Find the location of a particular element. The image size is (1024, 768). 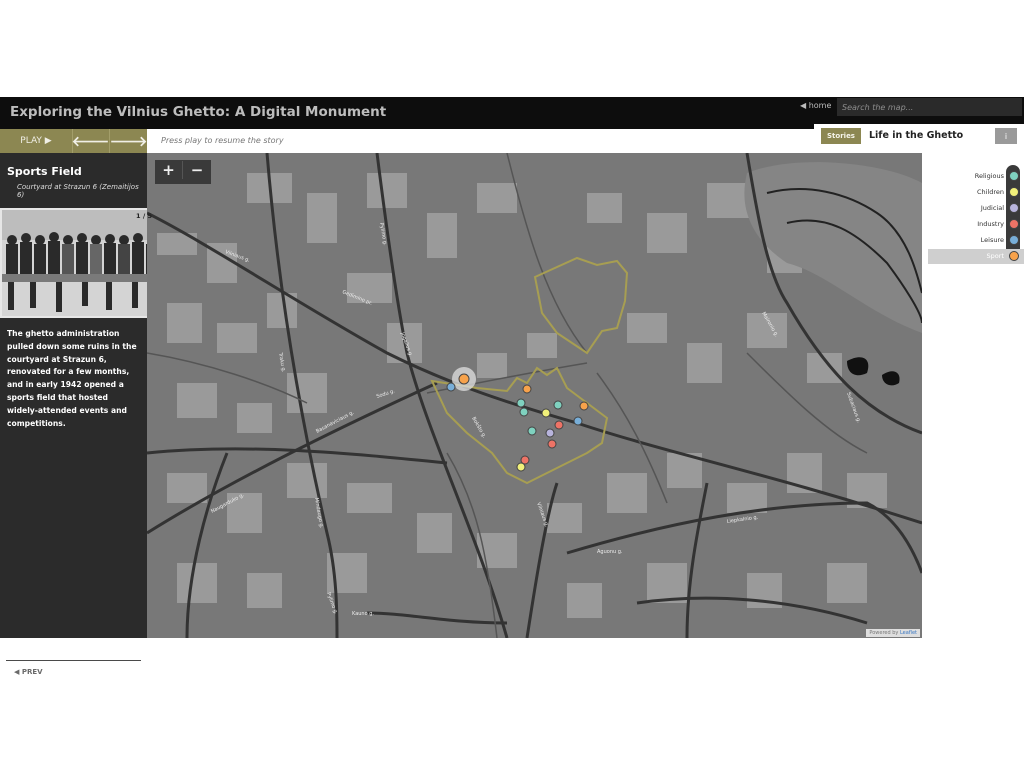

home-link: ◀ home is located at coordinates (815, 105).